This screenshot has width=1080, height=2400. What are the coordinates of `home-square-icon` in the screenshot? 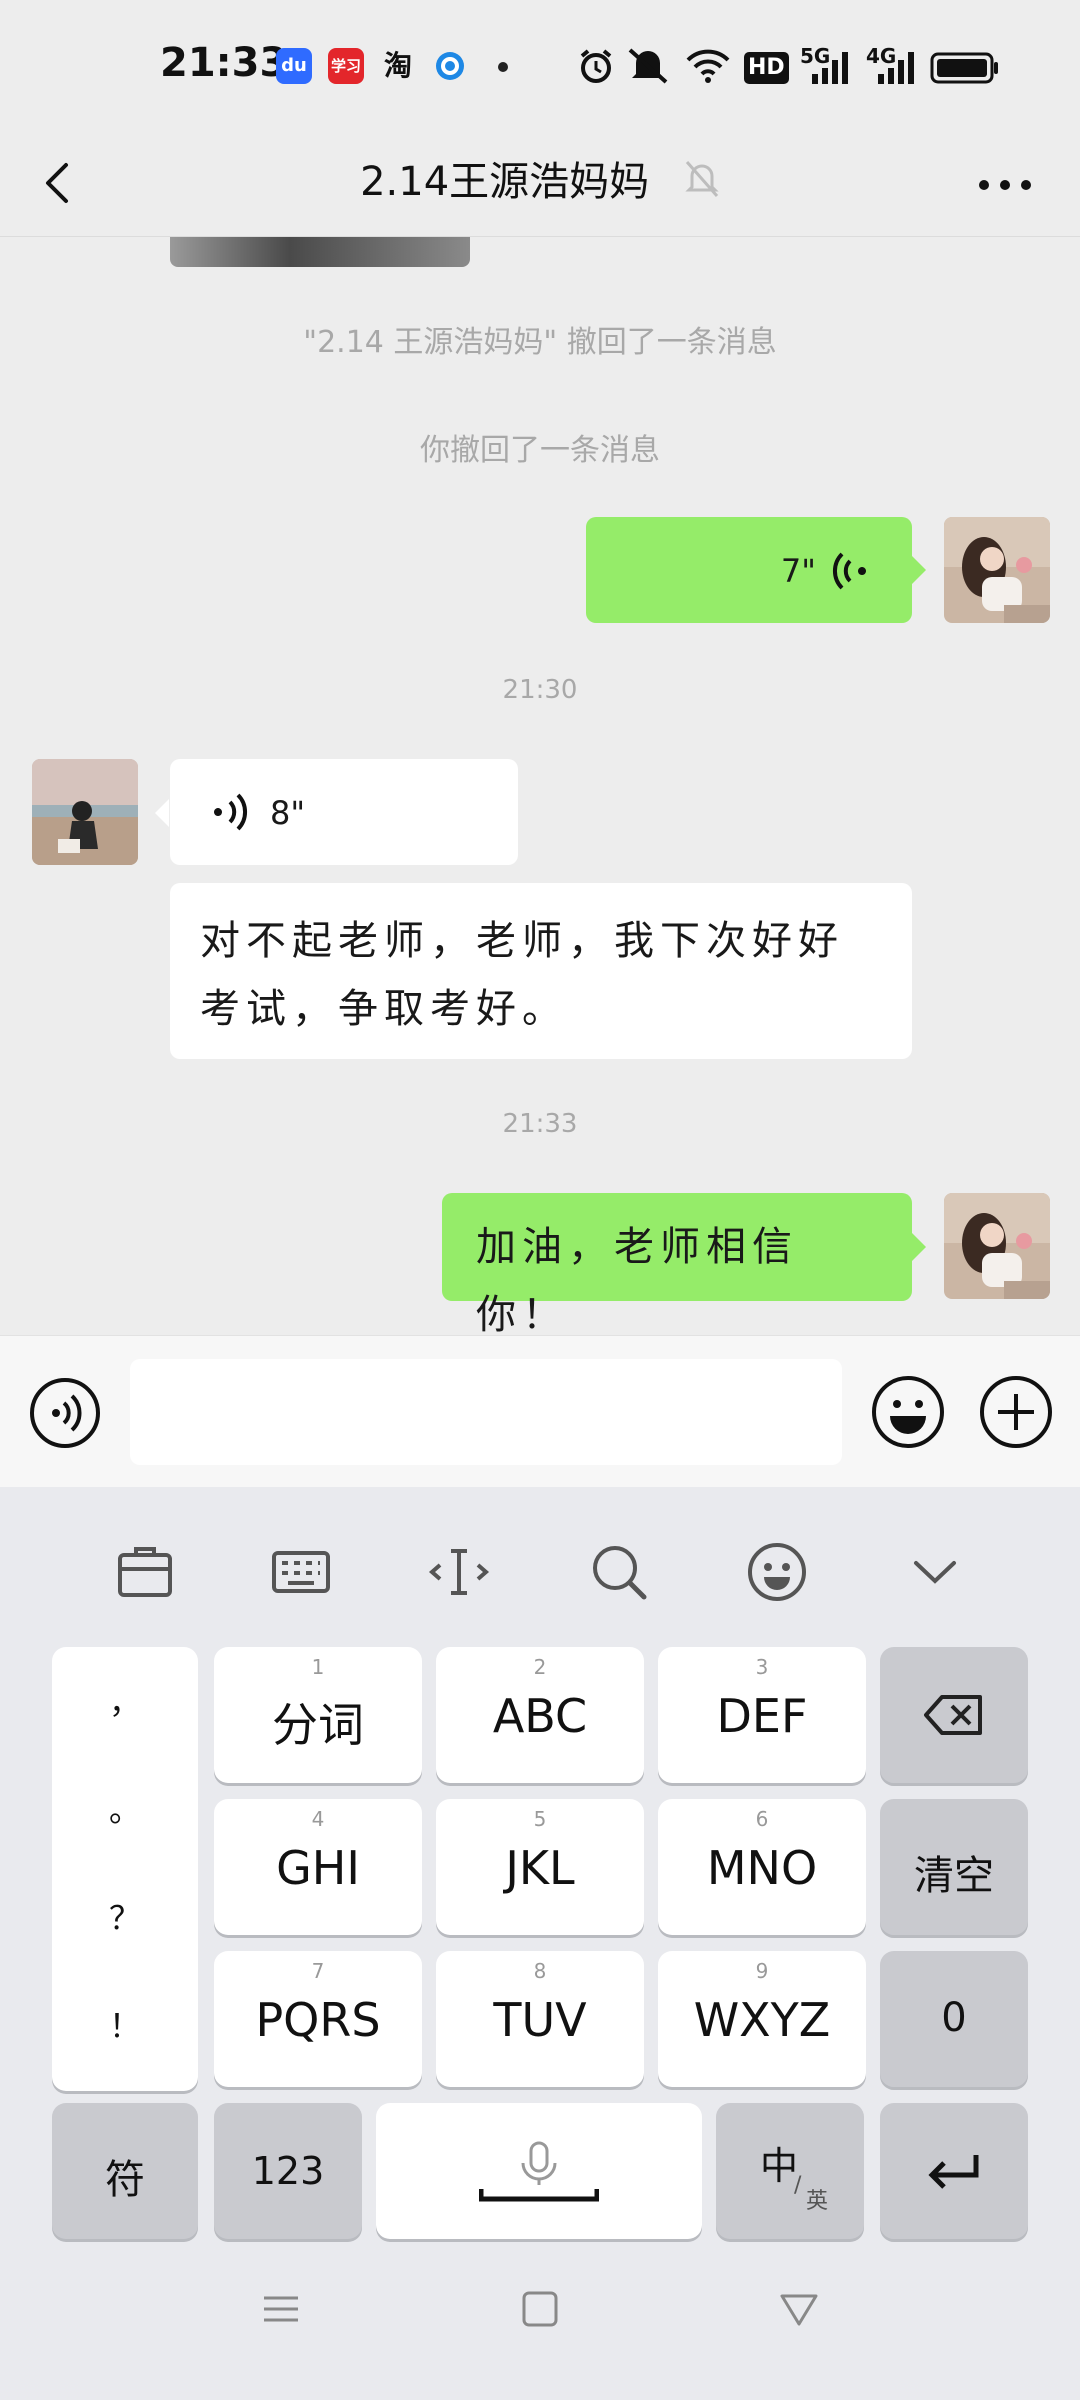 It's located at (540, 2309).